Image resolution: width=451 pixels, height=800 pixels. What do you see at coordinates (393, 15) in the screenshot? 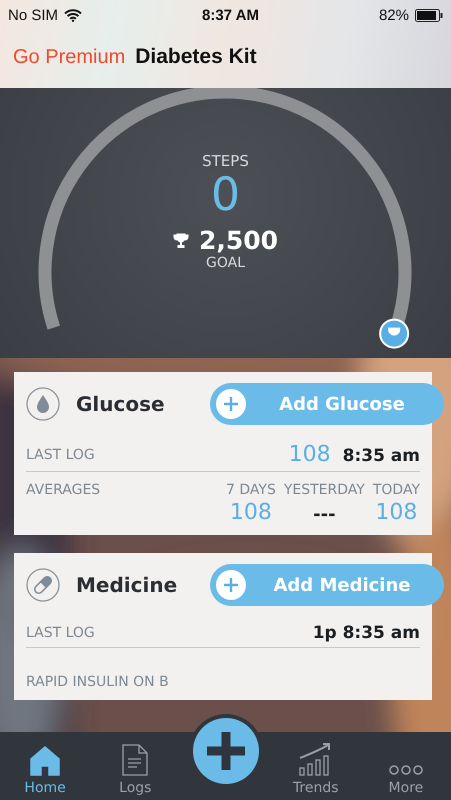
I see `battery-text: 82%` at bounding box center [393, 15].